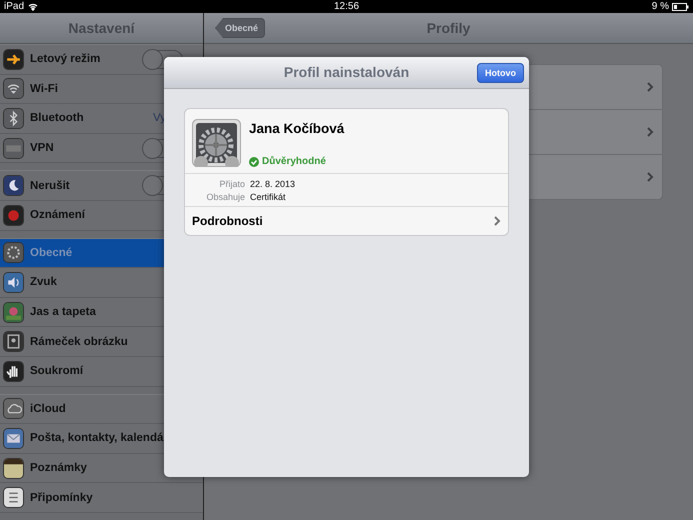 This screenshot has width=693, height=520. Describe the element at coordinates (231, 184) in the screenshot. I see `field-label: Přijato` at that location.